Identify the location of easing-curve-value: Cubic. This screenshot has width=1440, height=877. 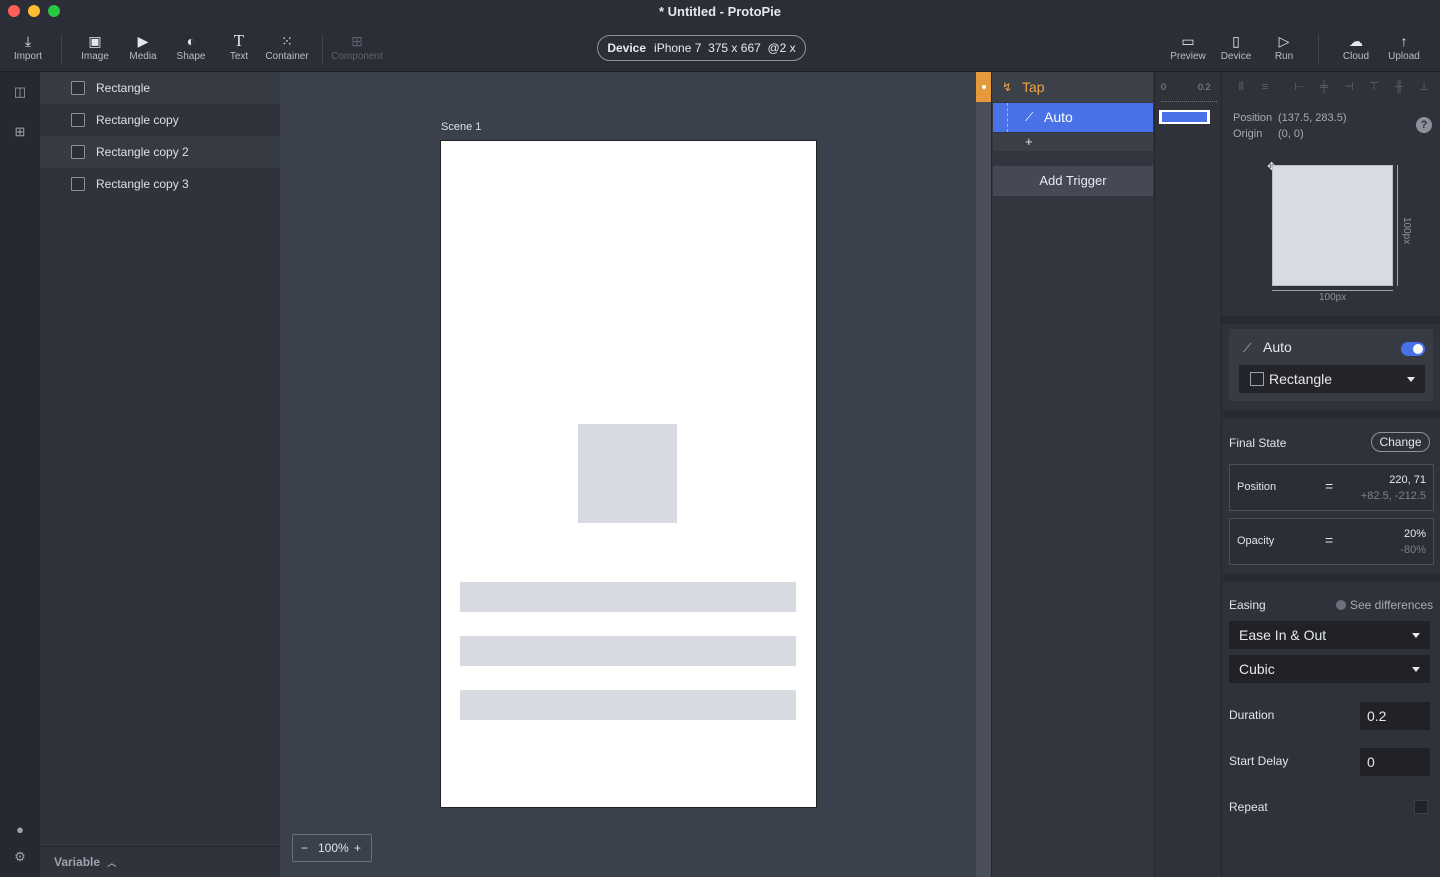
(1257, 669).